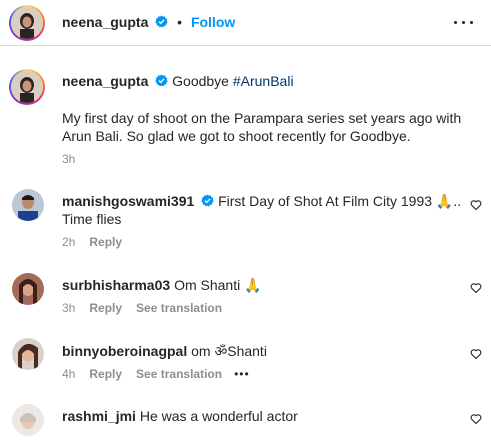 This screenshot has height=441, width=491. What do you see at coordinates (69, 374) in the screenshot?
I see `comment-time: 4h` at bounding box center [69, 374].